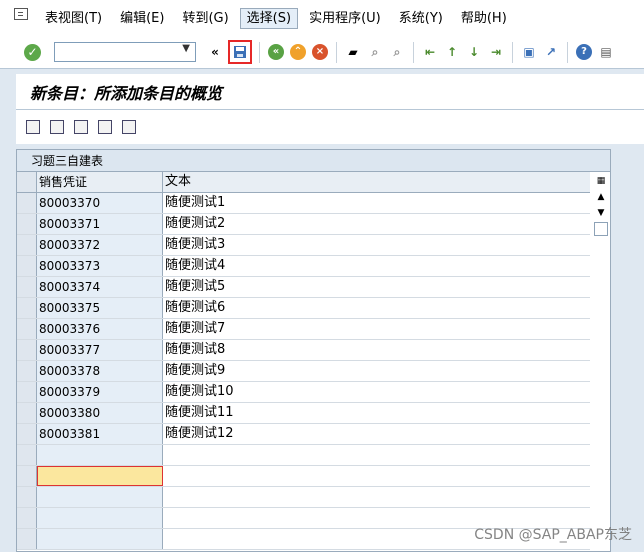 This screenshot has height=552, width=644. I want to click on text-cell: 随便测试1, so click(376, 203).